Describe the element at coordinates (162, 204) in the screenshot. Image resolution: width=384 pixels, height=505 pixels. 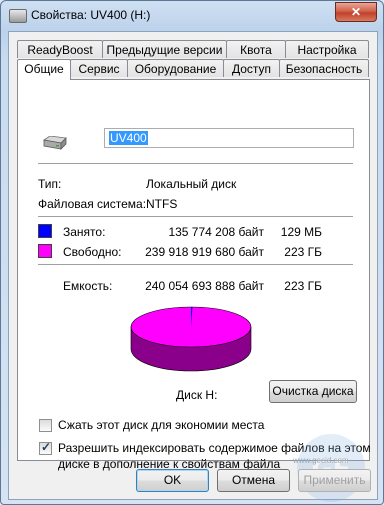
I see `filesystem-value: NTFS` at that location.